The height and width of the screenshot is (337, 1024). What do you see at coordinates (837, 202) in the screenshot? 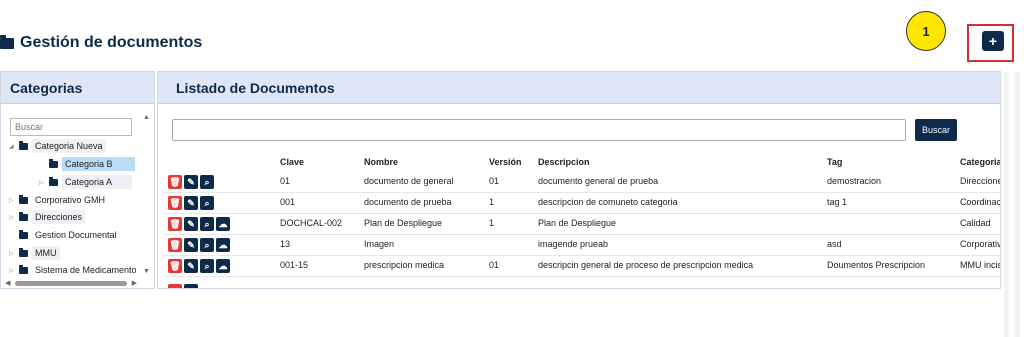
I see `cell-tag: tag 1` at bounding box center [837, 202].